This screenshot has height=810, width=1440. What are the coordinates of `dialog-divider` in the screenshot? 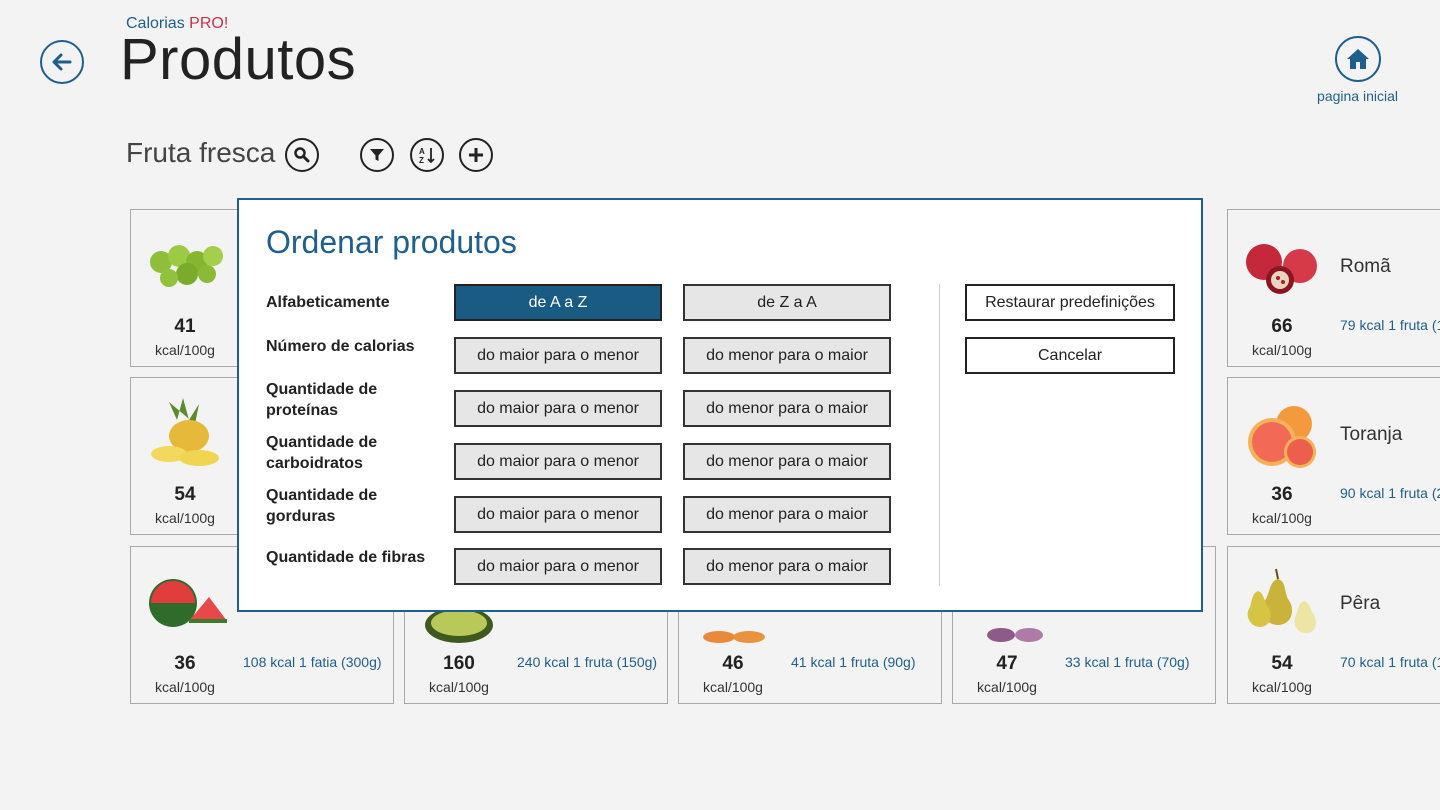 It's located at (939, 435).